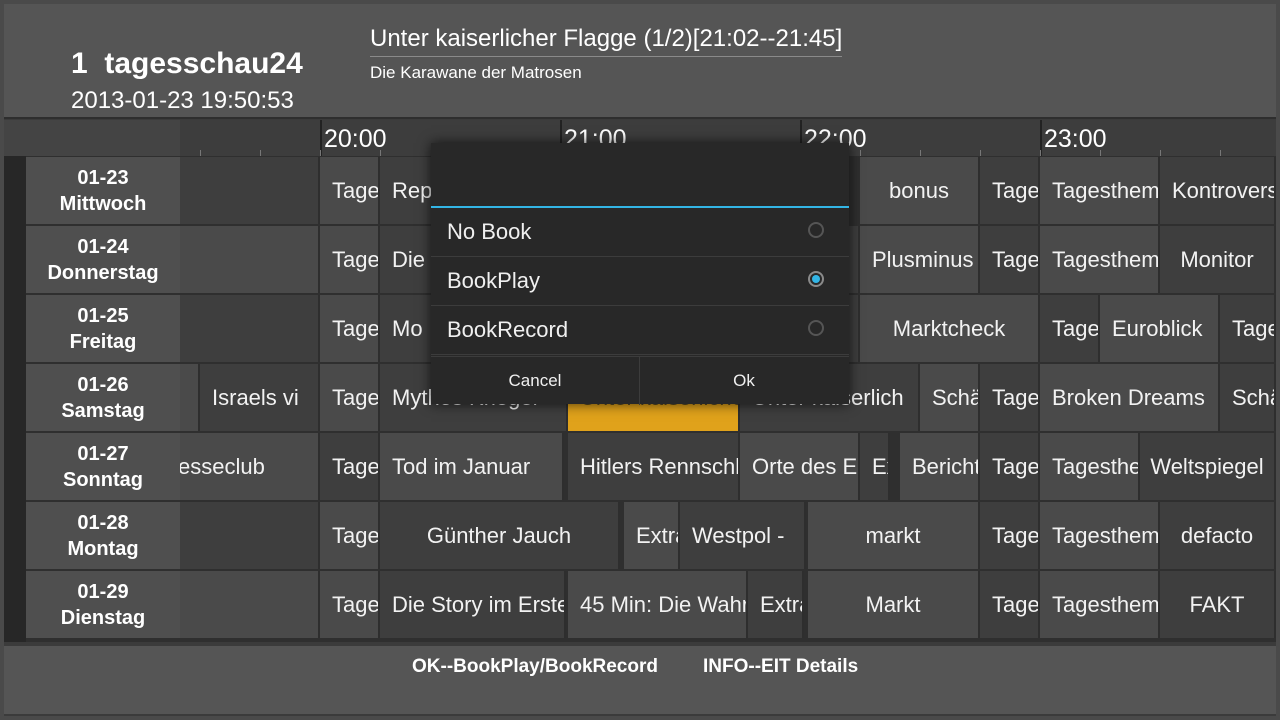  Describe the element at coordinates (654, 466) in the screenshot. I see `program-cell: Hitlers Rennschlacht` at that location.